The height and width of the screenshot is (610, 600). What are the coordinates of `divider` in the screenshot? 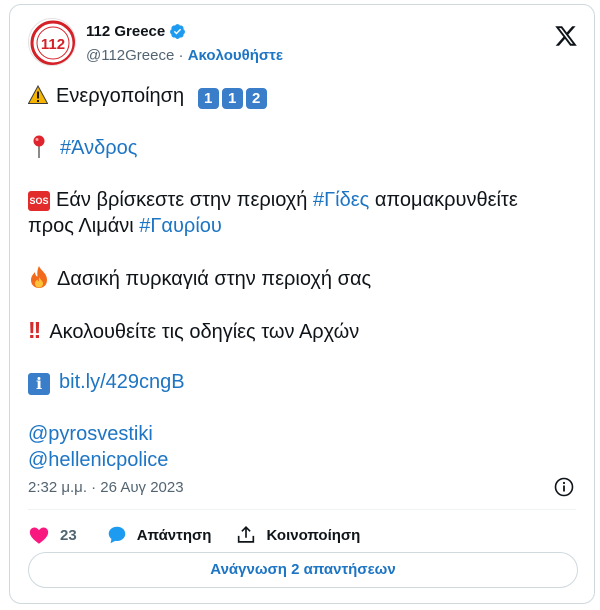 It's located at (302, 509).